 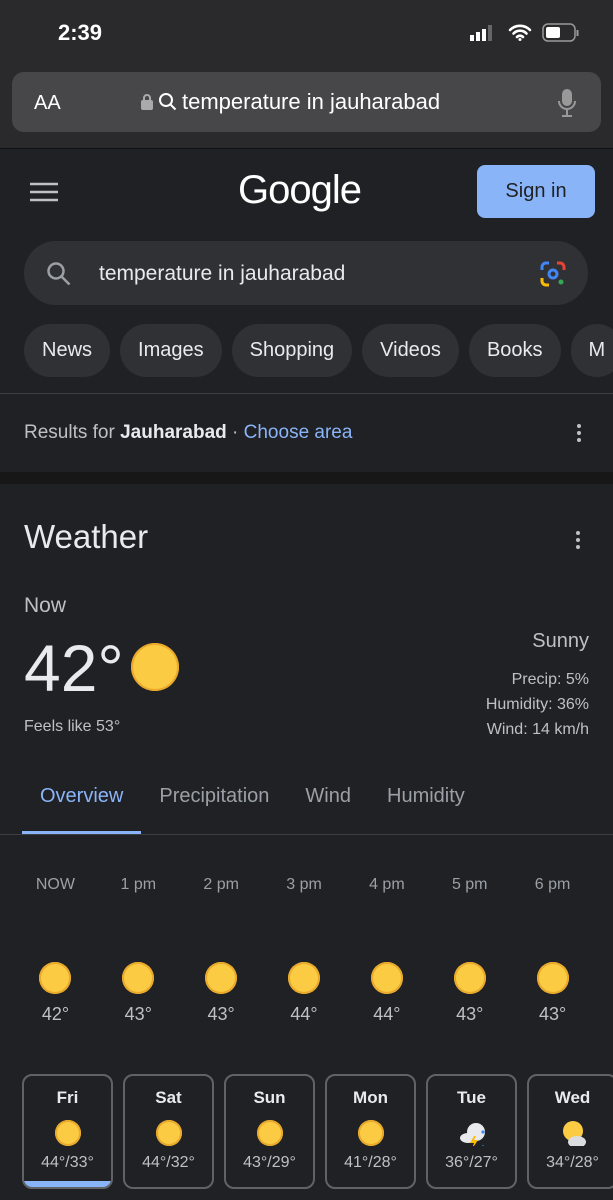 I want to click on chip-images: Images, so click(x=171, y=350).